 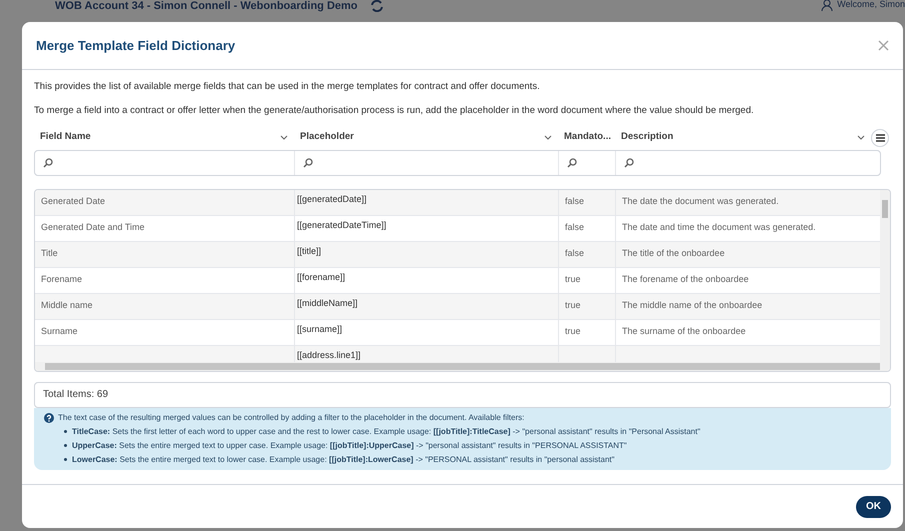 I want to click on close-icon, so click(x=883, y=45).